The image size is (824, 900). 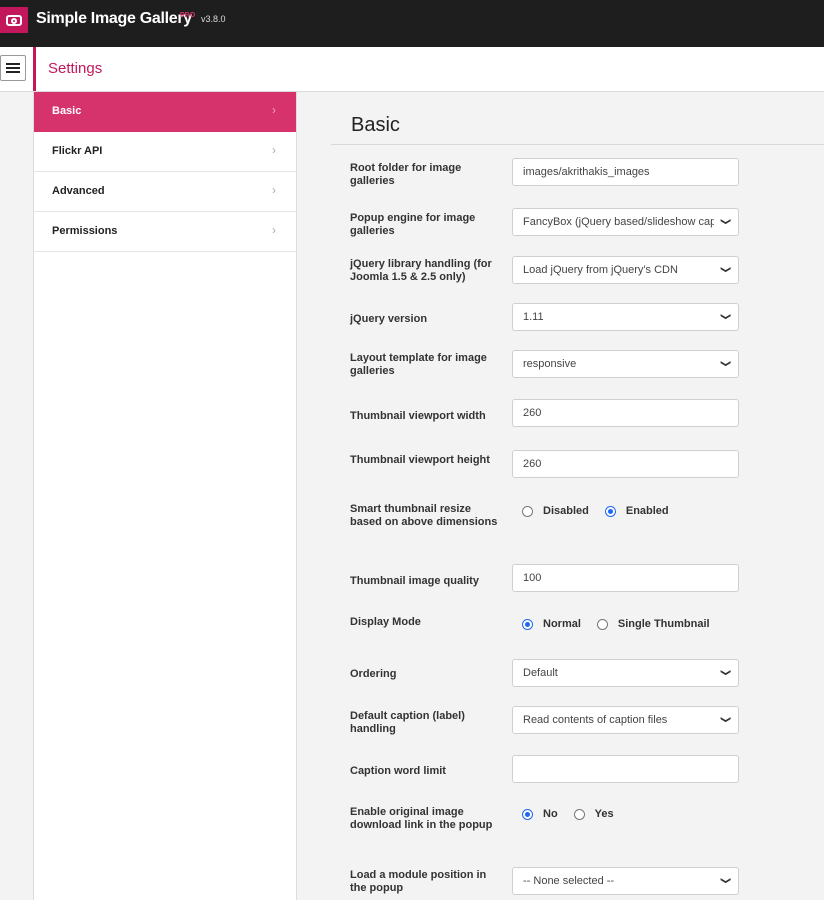 What do you see at coordinates (566, 511) in the screenshot?
I see `radio-label: Disabled` at bounding box center [566, 511].